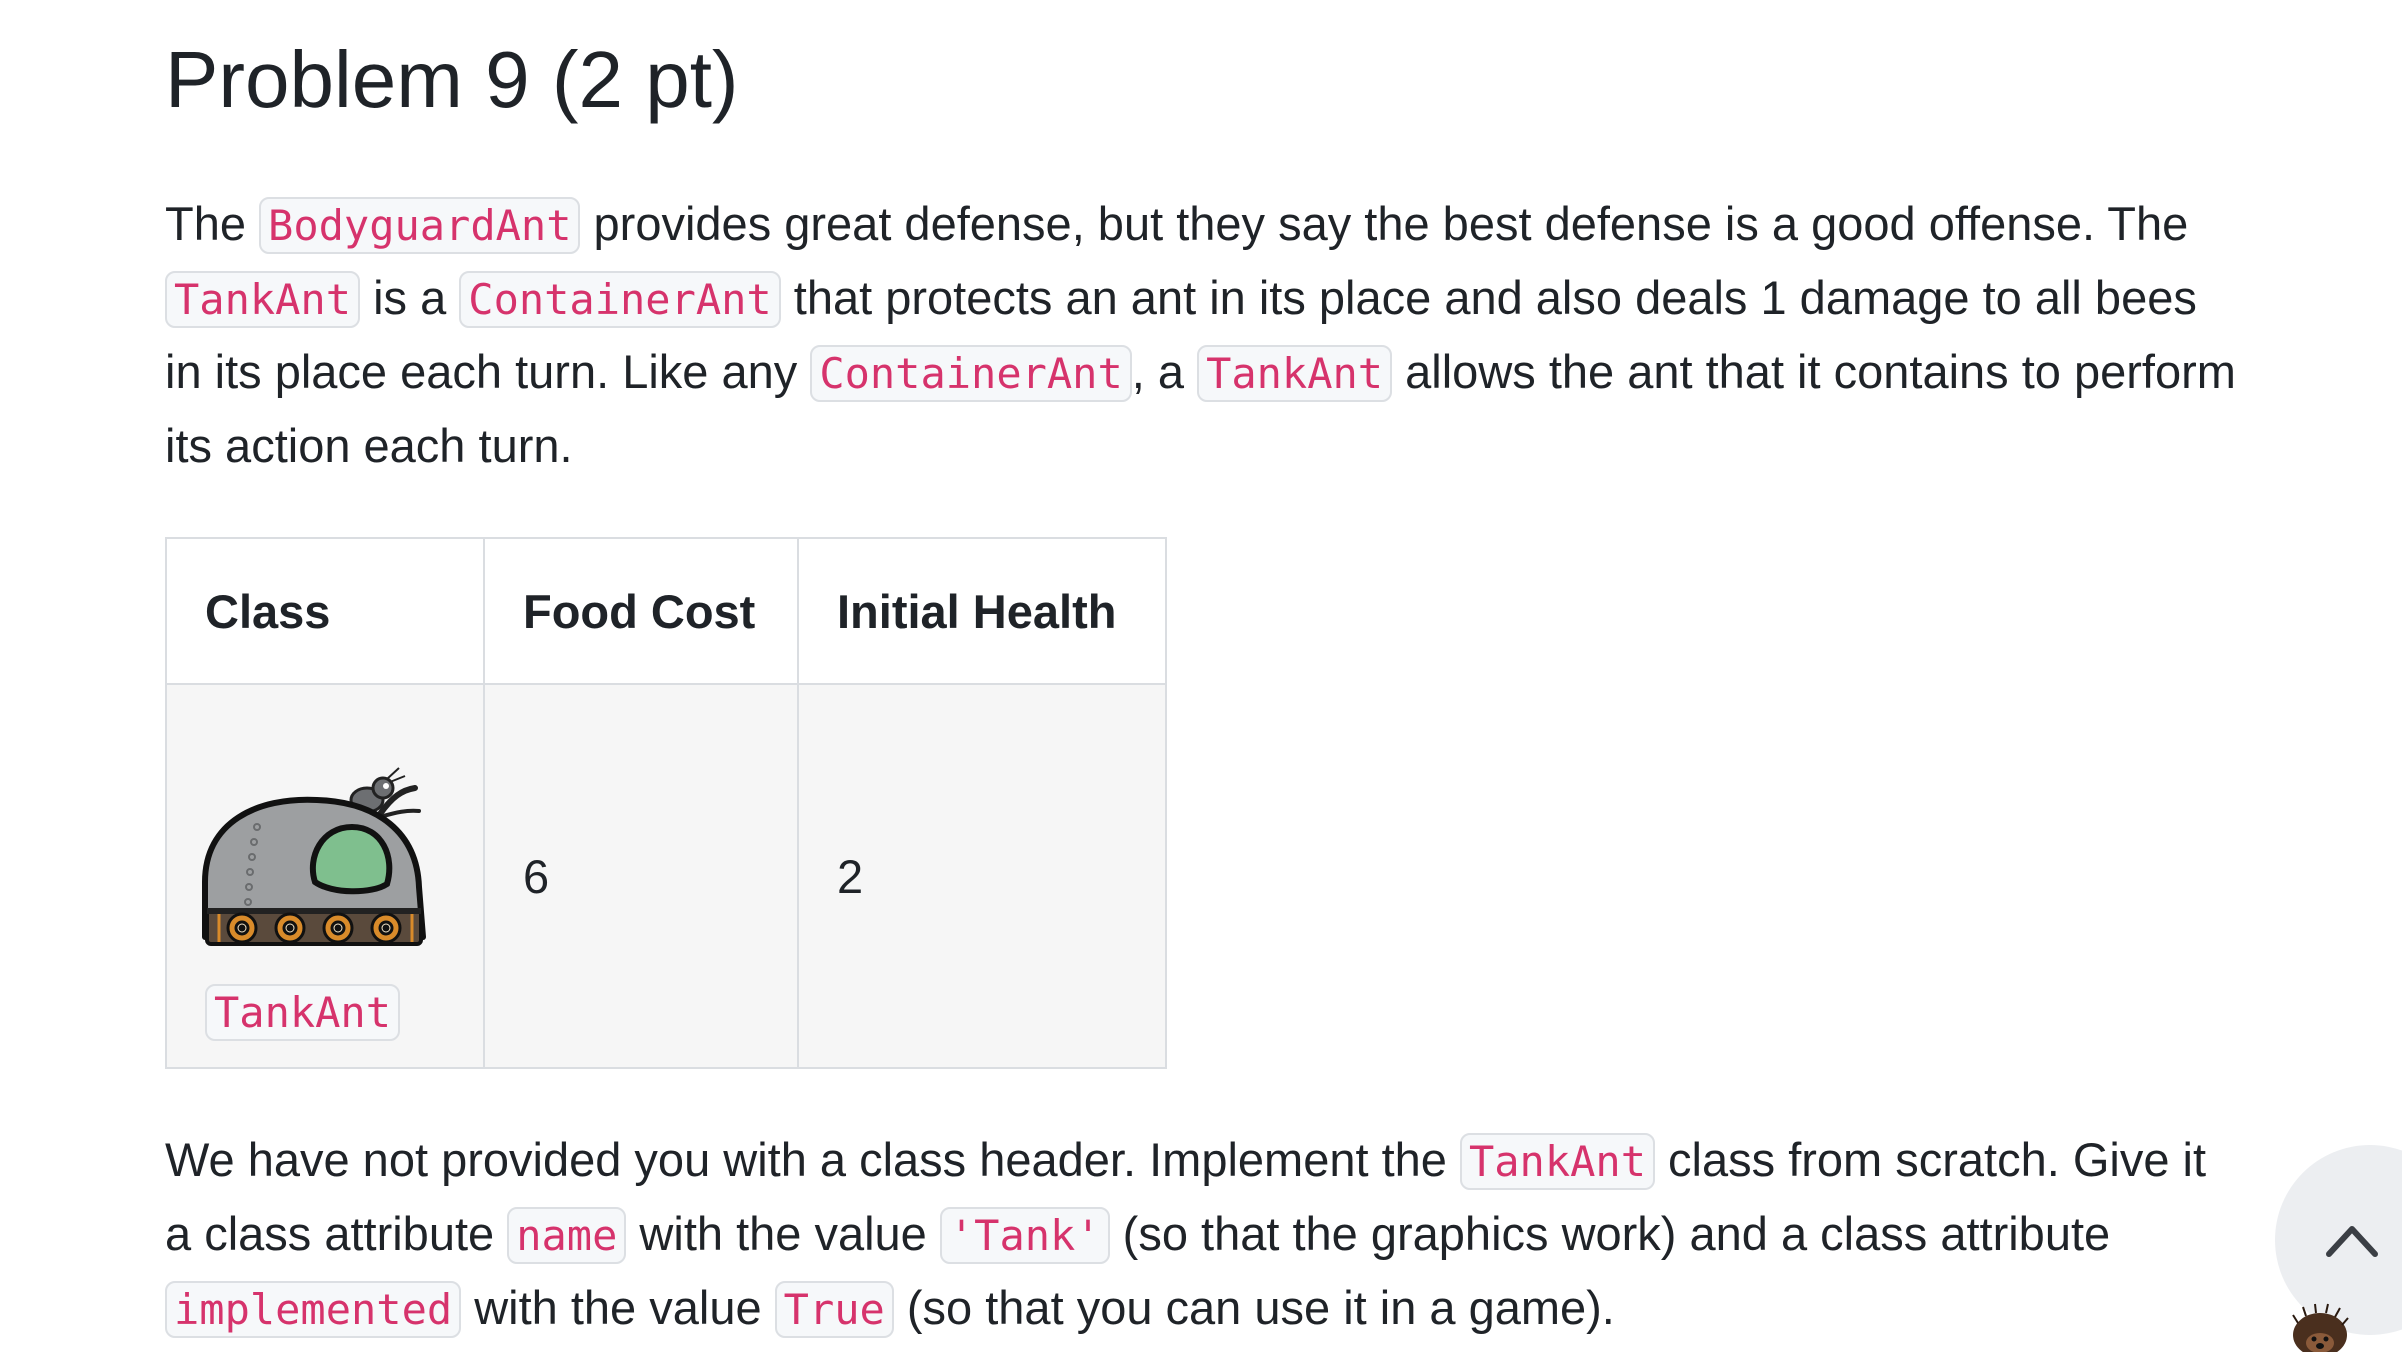 Image resolution: width=2402 pixels, height=1352 pixels. I want to click on text-segment: (so that you can use it in a game)., so click(1254, 1307).